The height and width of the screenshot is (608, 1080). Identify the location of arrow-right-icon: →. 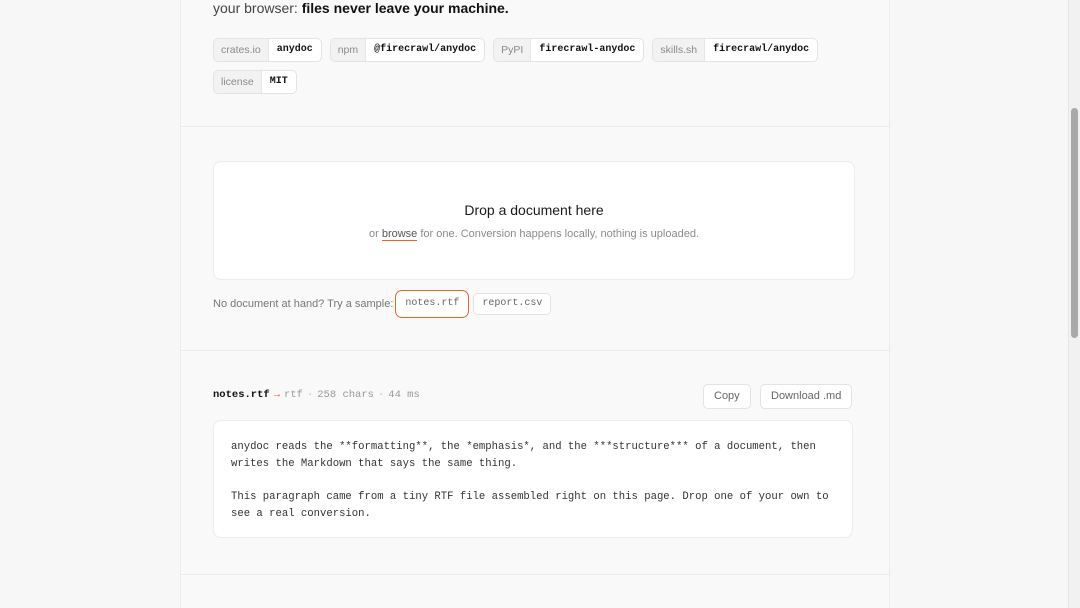
(277, 395).